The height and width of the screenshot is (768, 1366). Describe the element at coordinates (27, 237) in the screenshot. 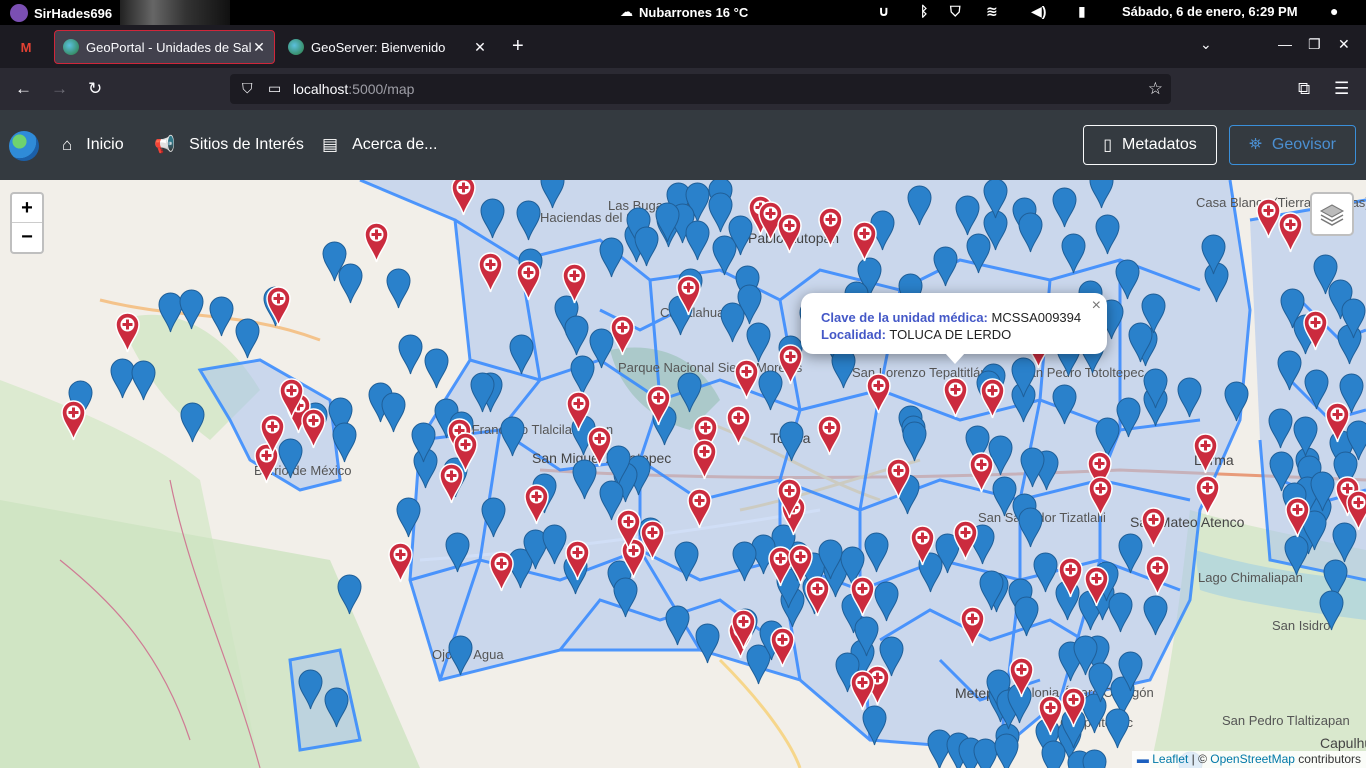

I see `zoom-out-button: −` at that location.